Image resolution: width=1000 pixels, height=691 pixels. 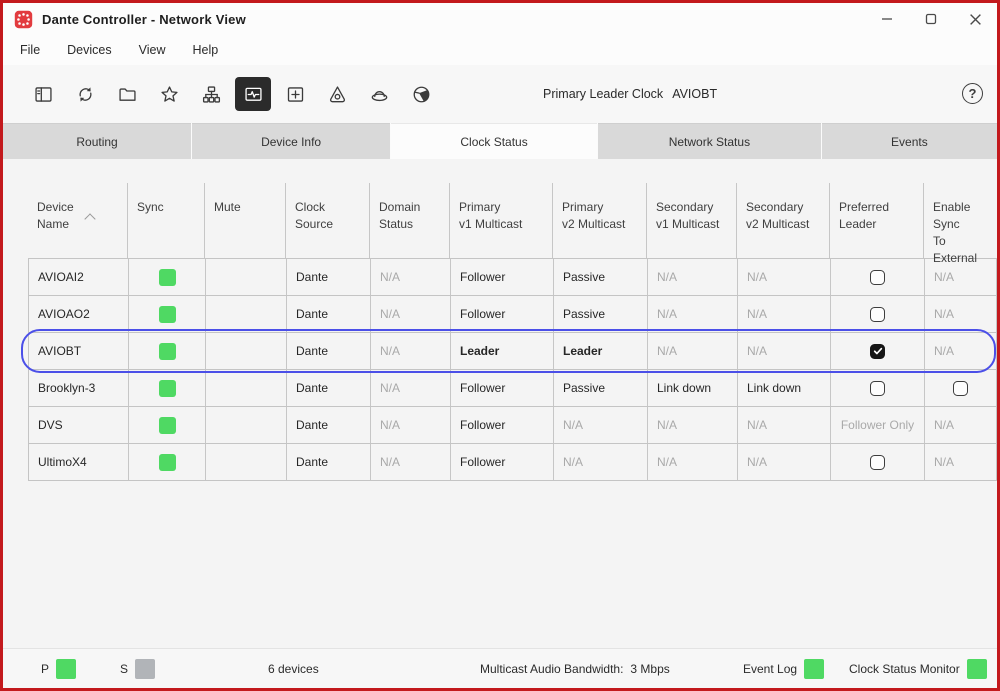 I want to click on tab-routing: Routing, so click(x=97, y=141).